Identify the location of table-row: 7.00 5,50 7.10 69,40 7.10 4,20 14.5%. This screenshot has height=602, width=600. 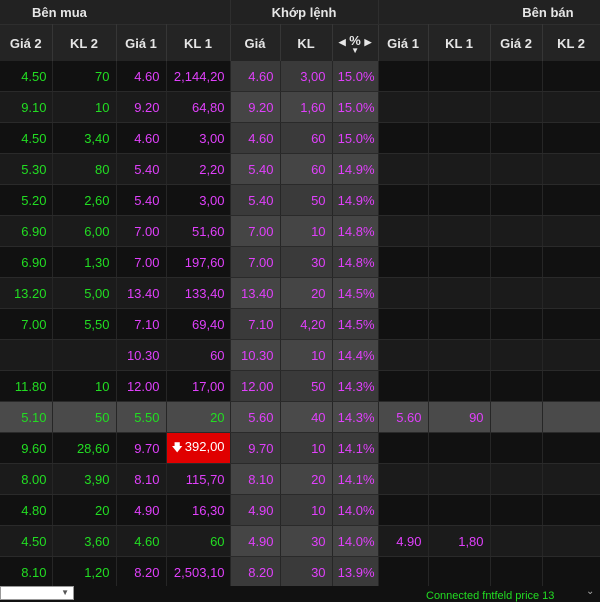
(300, 324).